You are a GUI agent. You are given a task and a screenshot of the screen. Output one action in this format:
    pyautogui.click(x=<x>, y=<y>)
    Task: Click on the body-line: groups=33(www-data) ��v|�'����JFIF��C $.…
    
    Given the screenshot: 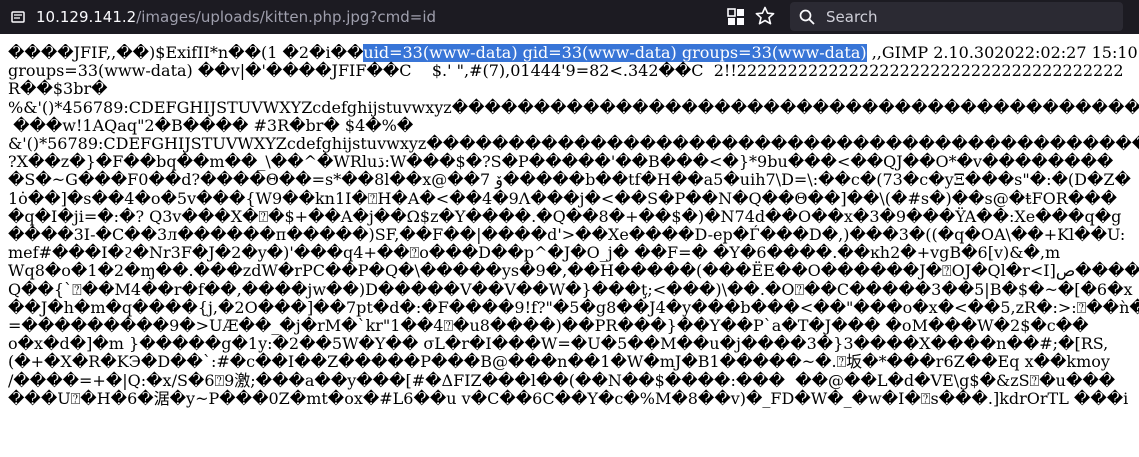 What is the action you would take?
    pyautogui.click(x=566, y=71)
    